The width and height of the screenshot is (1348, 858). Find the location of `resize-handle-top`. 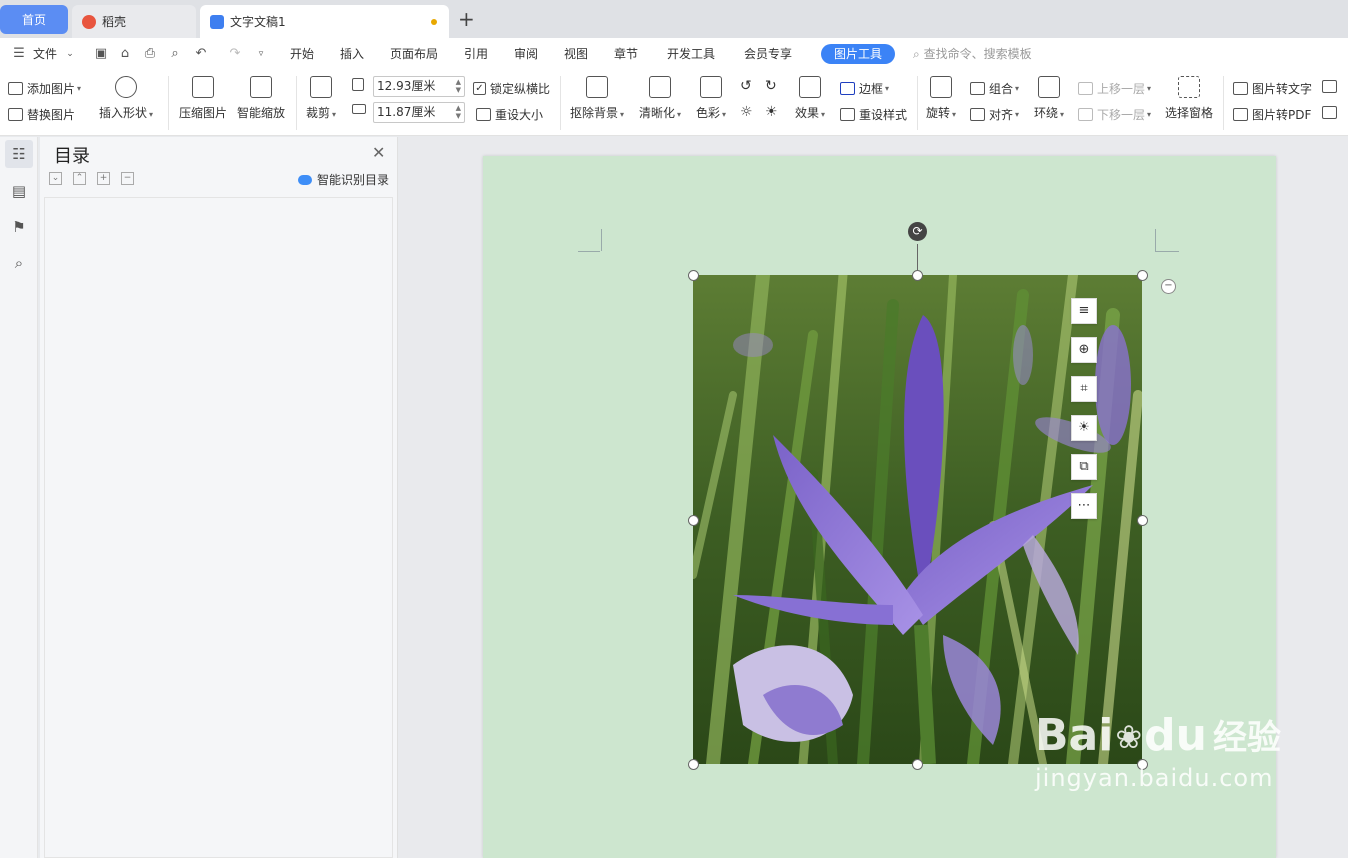

resize-handle-top is located at coordinates (917, 275).